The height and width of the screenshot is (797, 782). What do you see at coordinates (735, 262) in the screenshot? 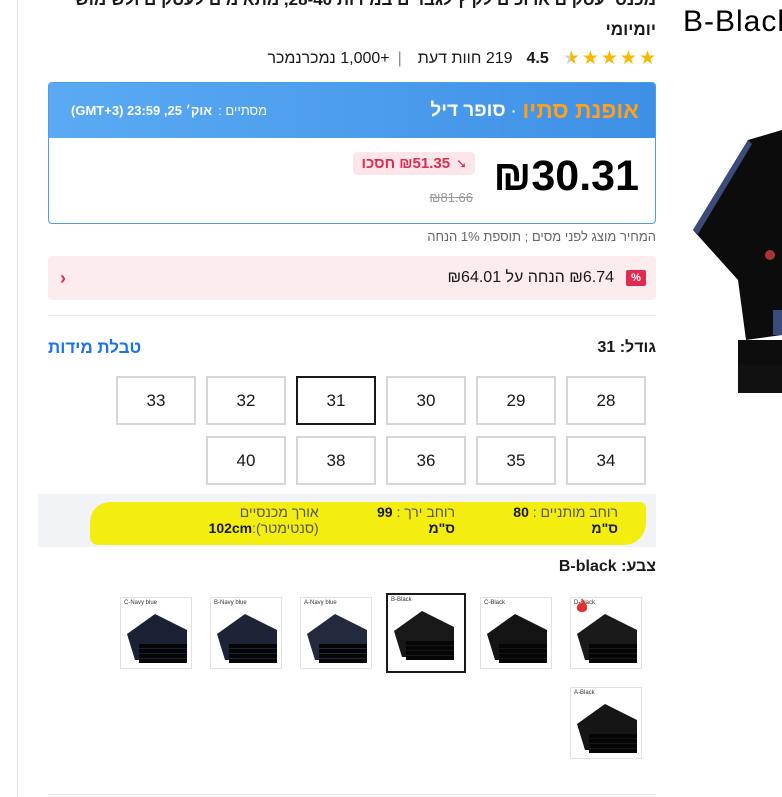
I see `product-main-image` at bounding box center [735, 262].